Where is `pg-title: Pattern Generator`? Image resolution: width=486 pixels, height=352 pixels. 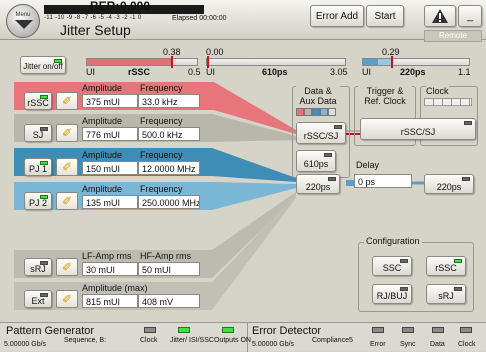 pg-title: Pattern Generator is located at coordinates (50, 331).